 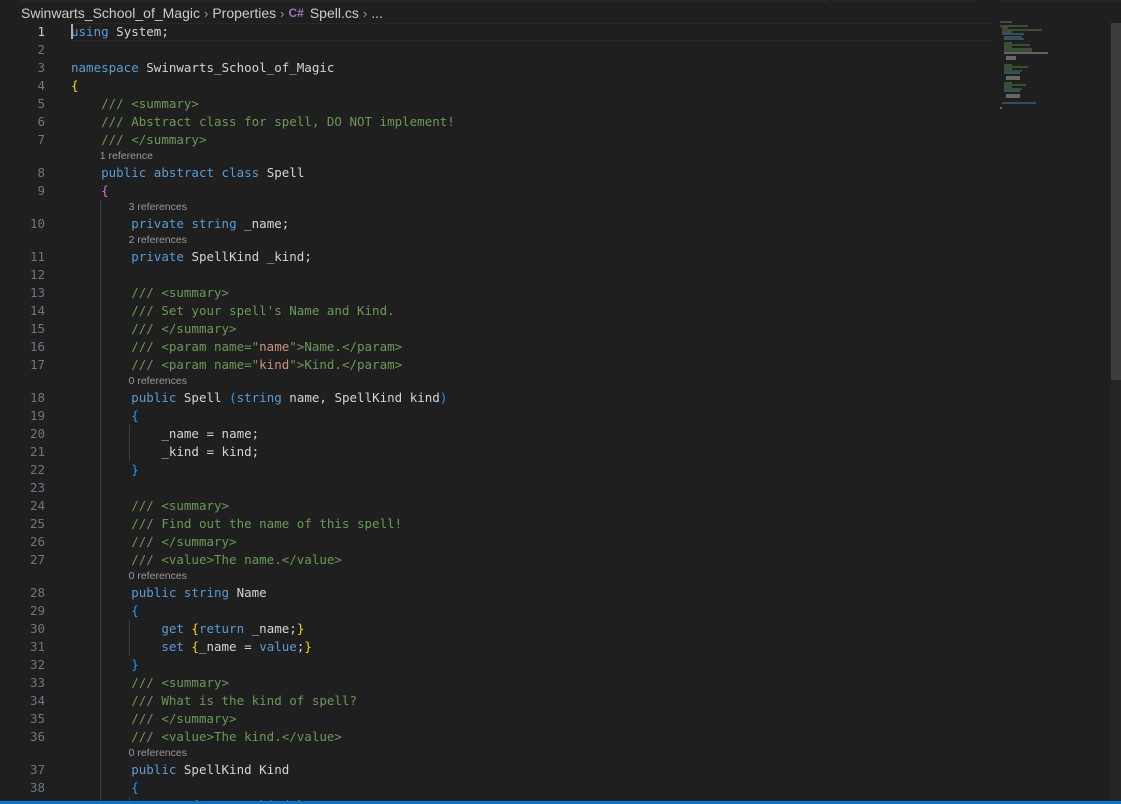 What do you see at coordinates (37, 346) in the screenshot?
I see `line-number: 16` at bounding box center [37, 346].